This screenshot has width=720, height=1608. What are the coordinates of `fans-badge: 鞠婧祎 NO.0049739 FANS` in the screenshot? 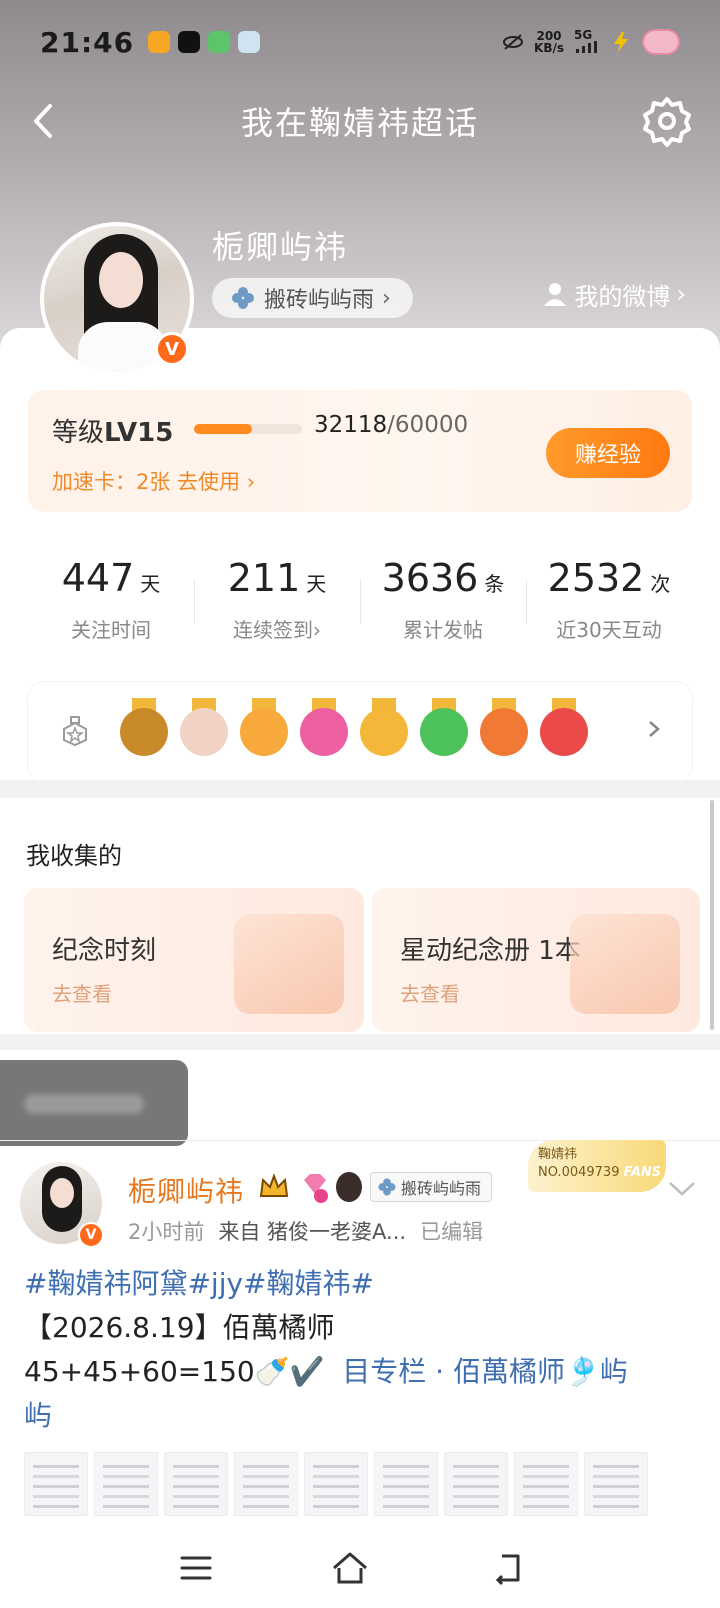 It's located at (597, 1166).